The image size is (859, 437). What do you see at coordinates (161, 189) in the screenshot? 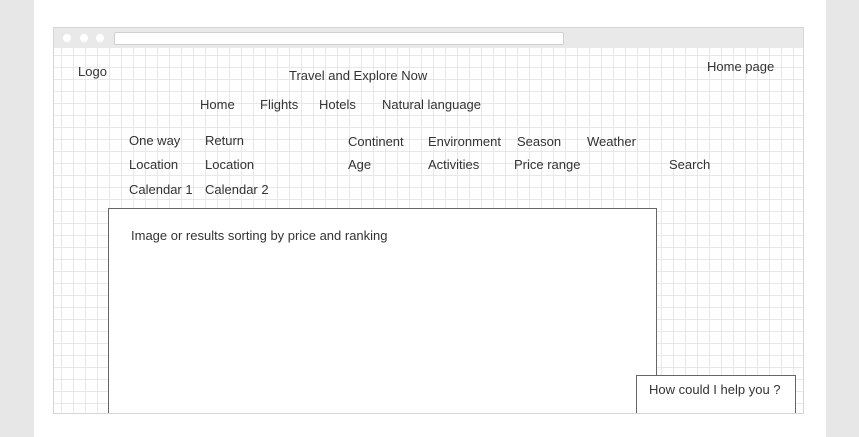
I see `calendar-1-field: Calendar 1` at bounding box center [161, 189].